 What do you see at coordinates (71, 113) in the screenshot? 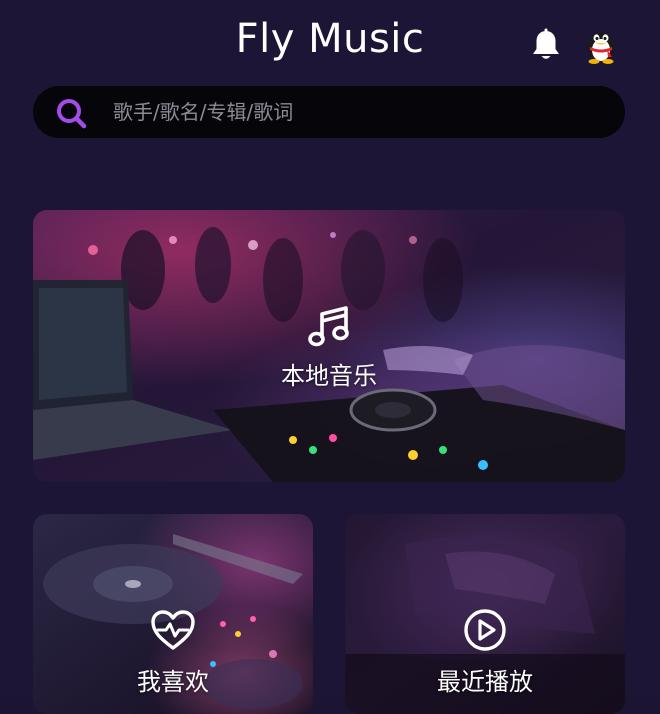
I see `search-icon` at bounding box center [71, 113].